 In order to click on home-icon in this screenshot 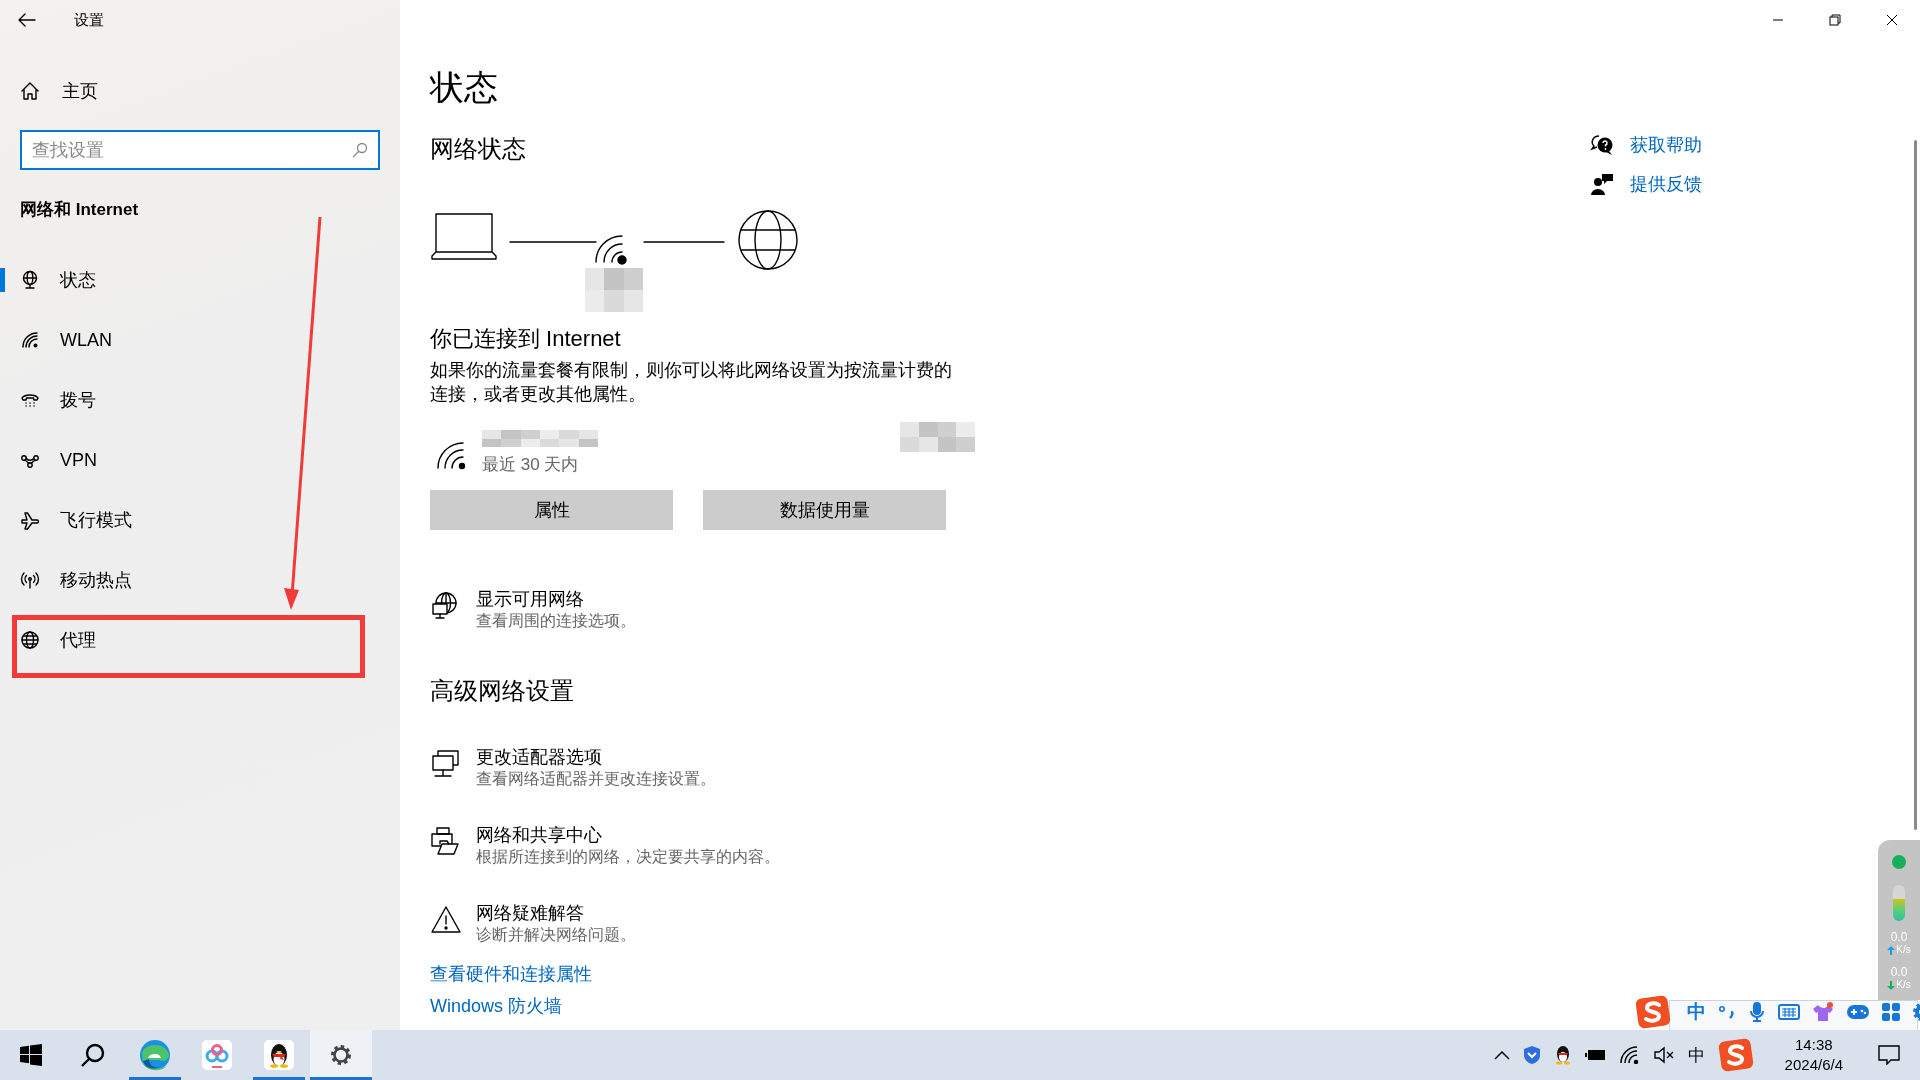, I will do `click(30, 91)`.